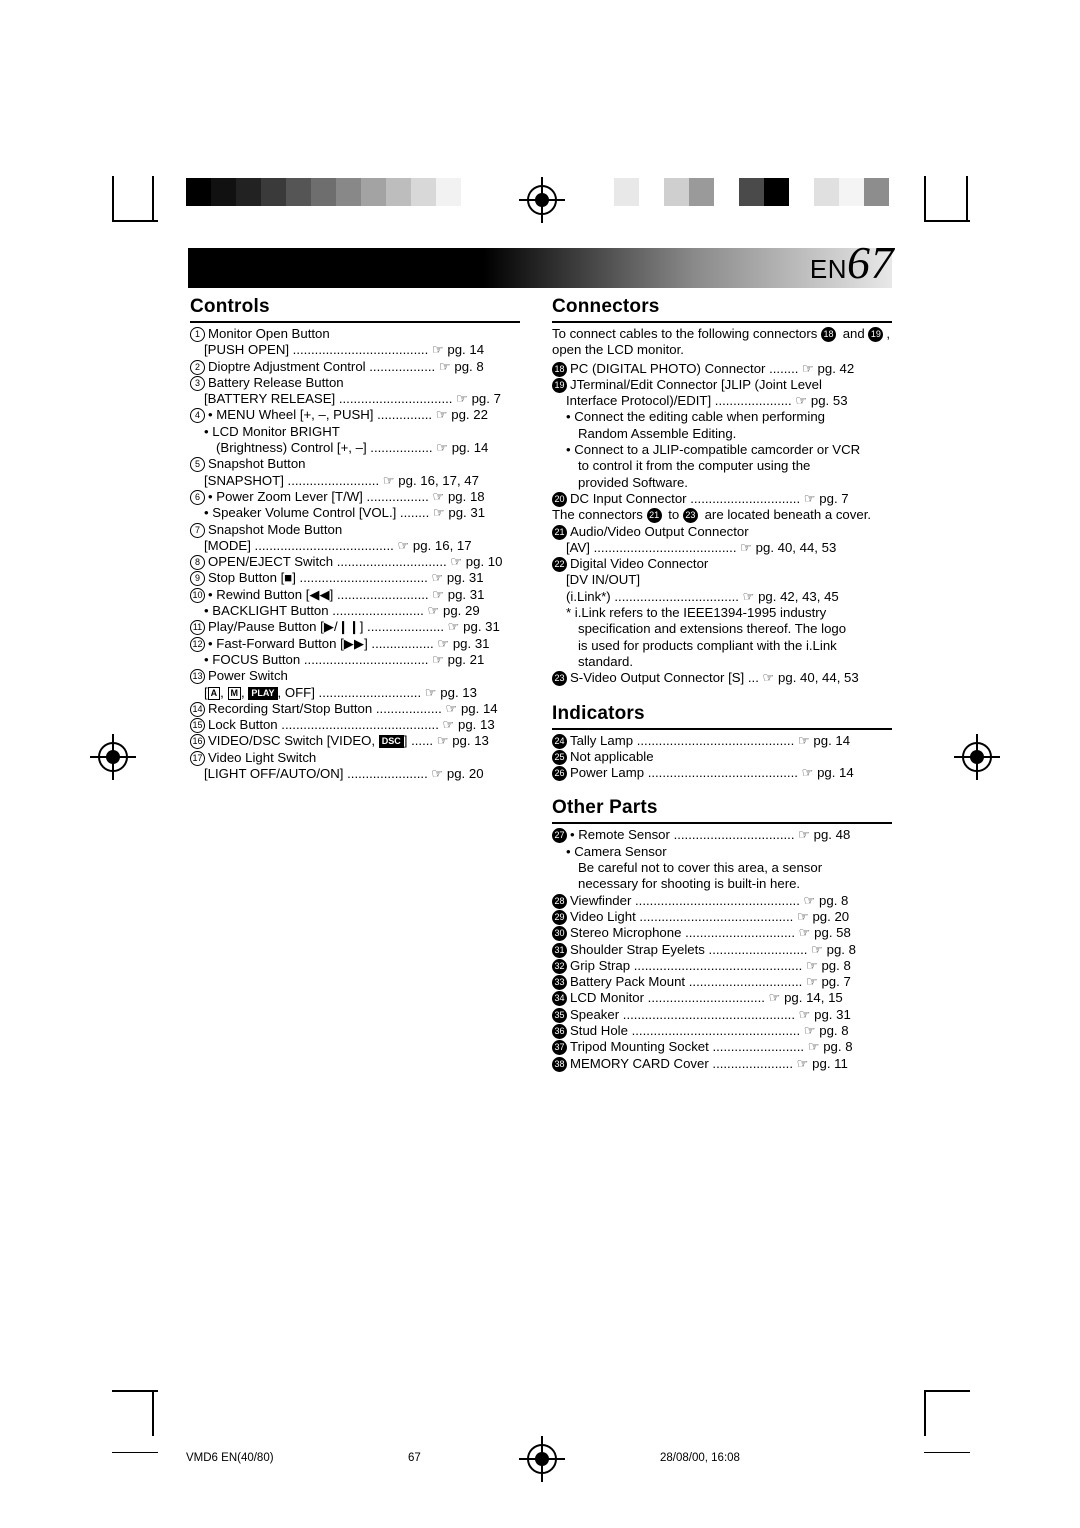 This screenshot has height=1528, width=1080. I want to click on crop-mark-top-right-v, so click(925, 199).